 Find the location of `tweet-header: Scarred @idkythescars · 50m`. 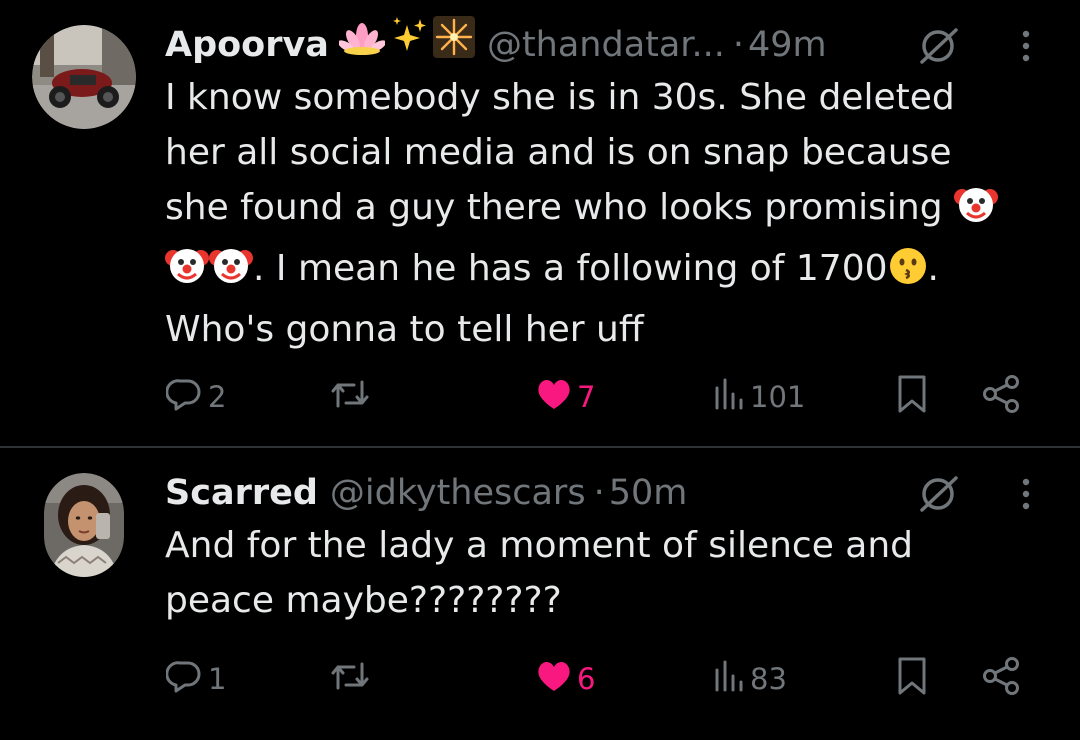

tweet-header: Scarred @idkythescars · 50m is located at coordinates (426, 493).